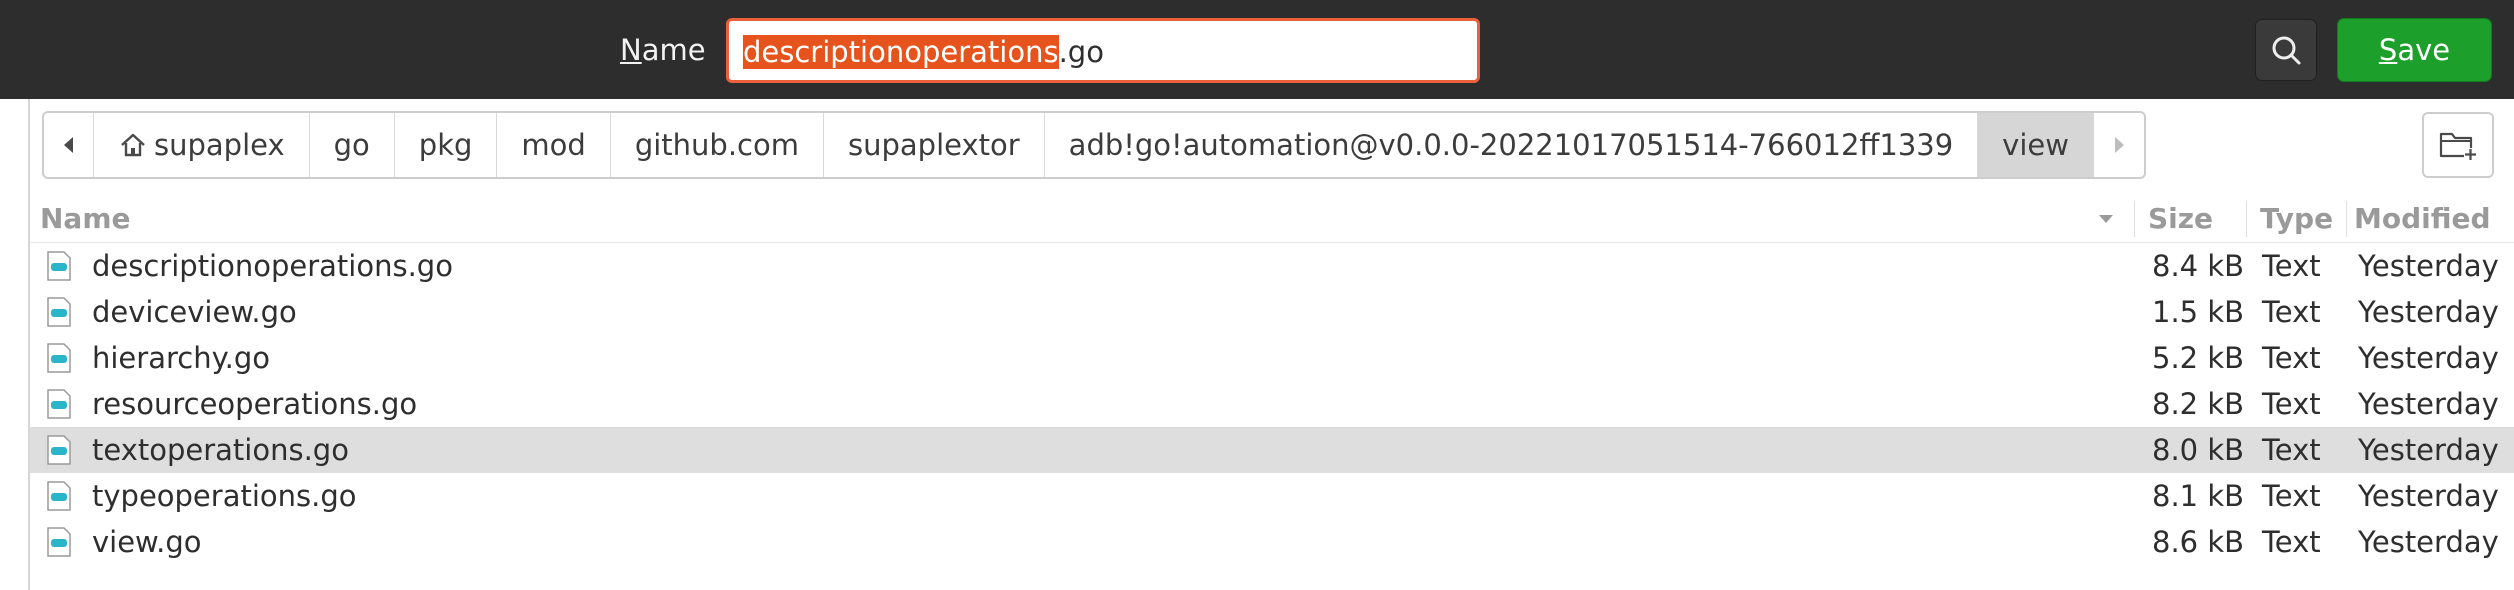 This screenshot has width=2514, height=590. What do you see at coordinates (2388, 50) in the screenshot?
I see `save-mnemonic: S` at bounding box center [2388, 50].